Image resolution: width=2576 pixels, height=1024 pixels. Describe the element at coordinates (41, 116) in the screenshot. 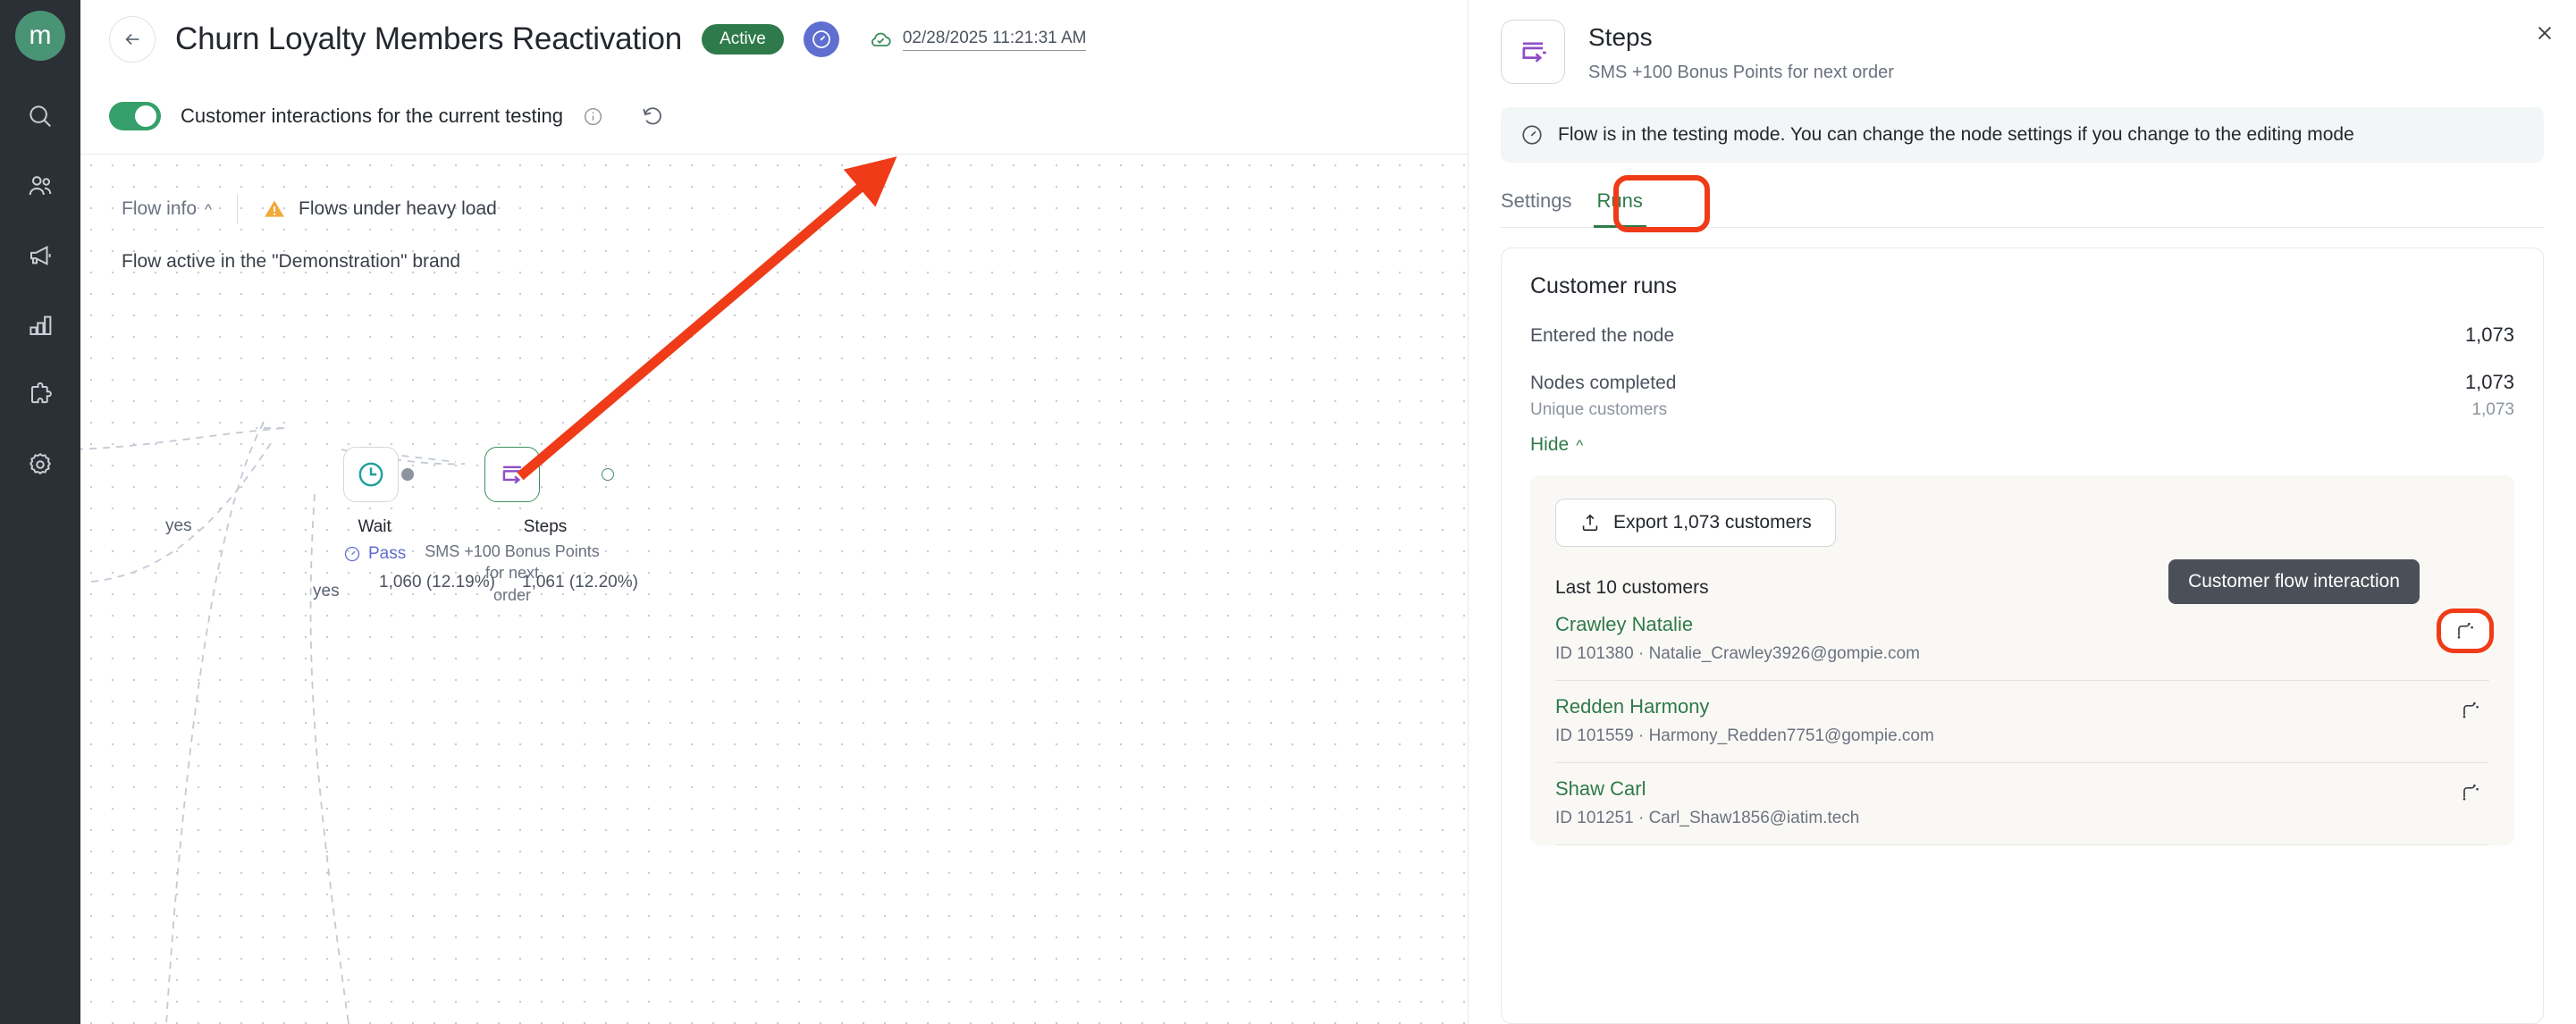

I see `search-icon` at that location.